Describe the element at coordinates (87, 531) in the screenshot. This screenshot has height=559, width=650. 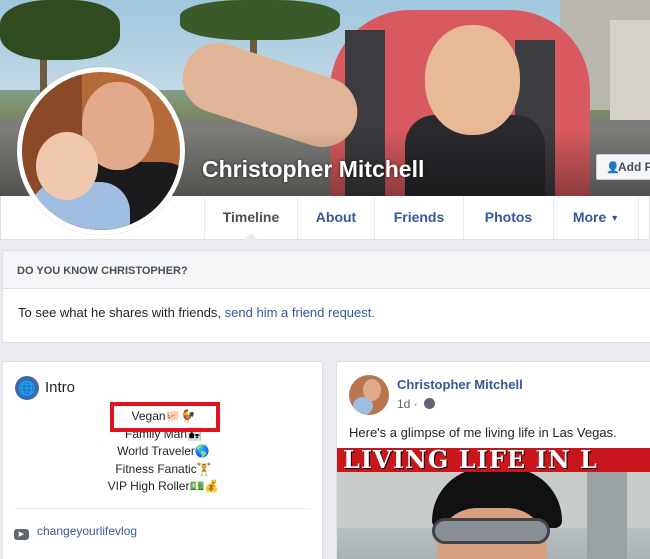
I see `youtube-label: changeyourlifevlog` at that location.